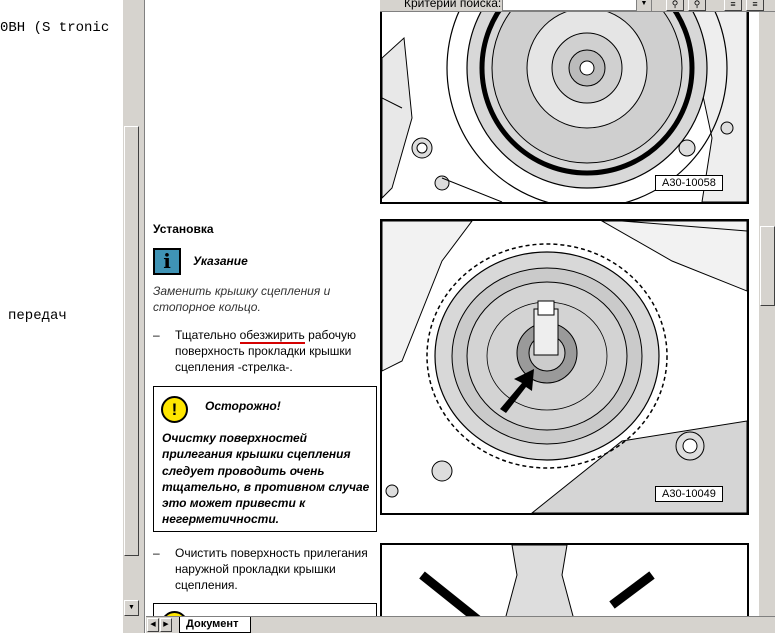  What do you see at coordinates (755, 5) in the screenshot?
I see `list-options-icon: ≡` at bounding box center [755, 5].